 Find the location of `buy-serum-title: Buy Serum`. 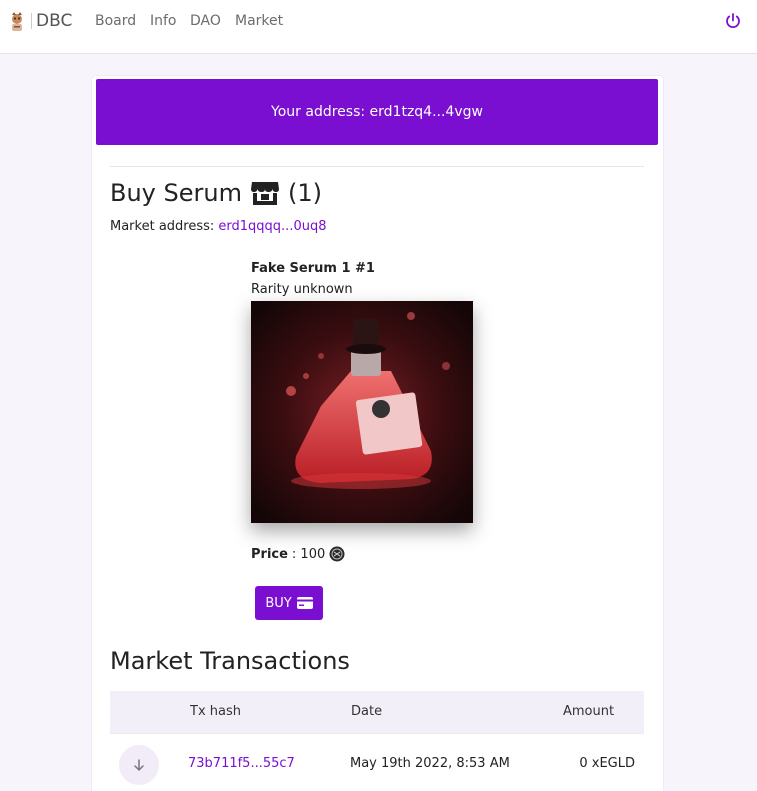

buy-serum-title: Buy Serum is located at coordinates (176, 193).